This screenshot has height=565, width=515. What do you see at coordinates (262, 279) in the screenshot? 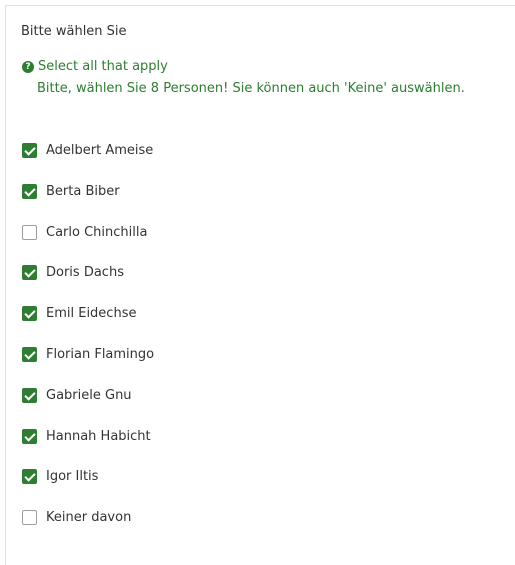
I see `option-row: Doris Dachs` at bounding box center [262, 279].